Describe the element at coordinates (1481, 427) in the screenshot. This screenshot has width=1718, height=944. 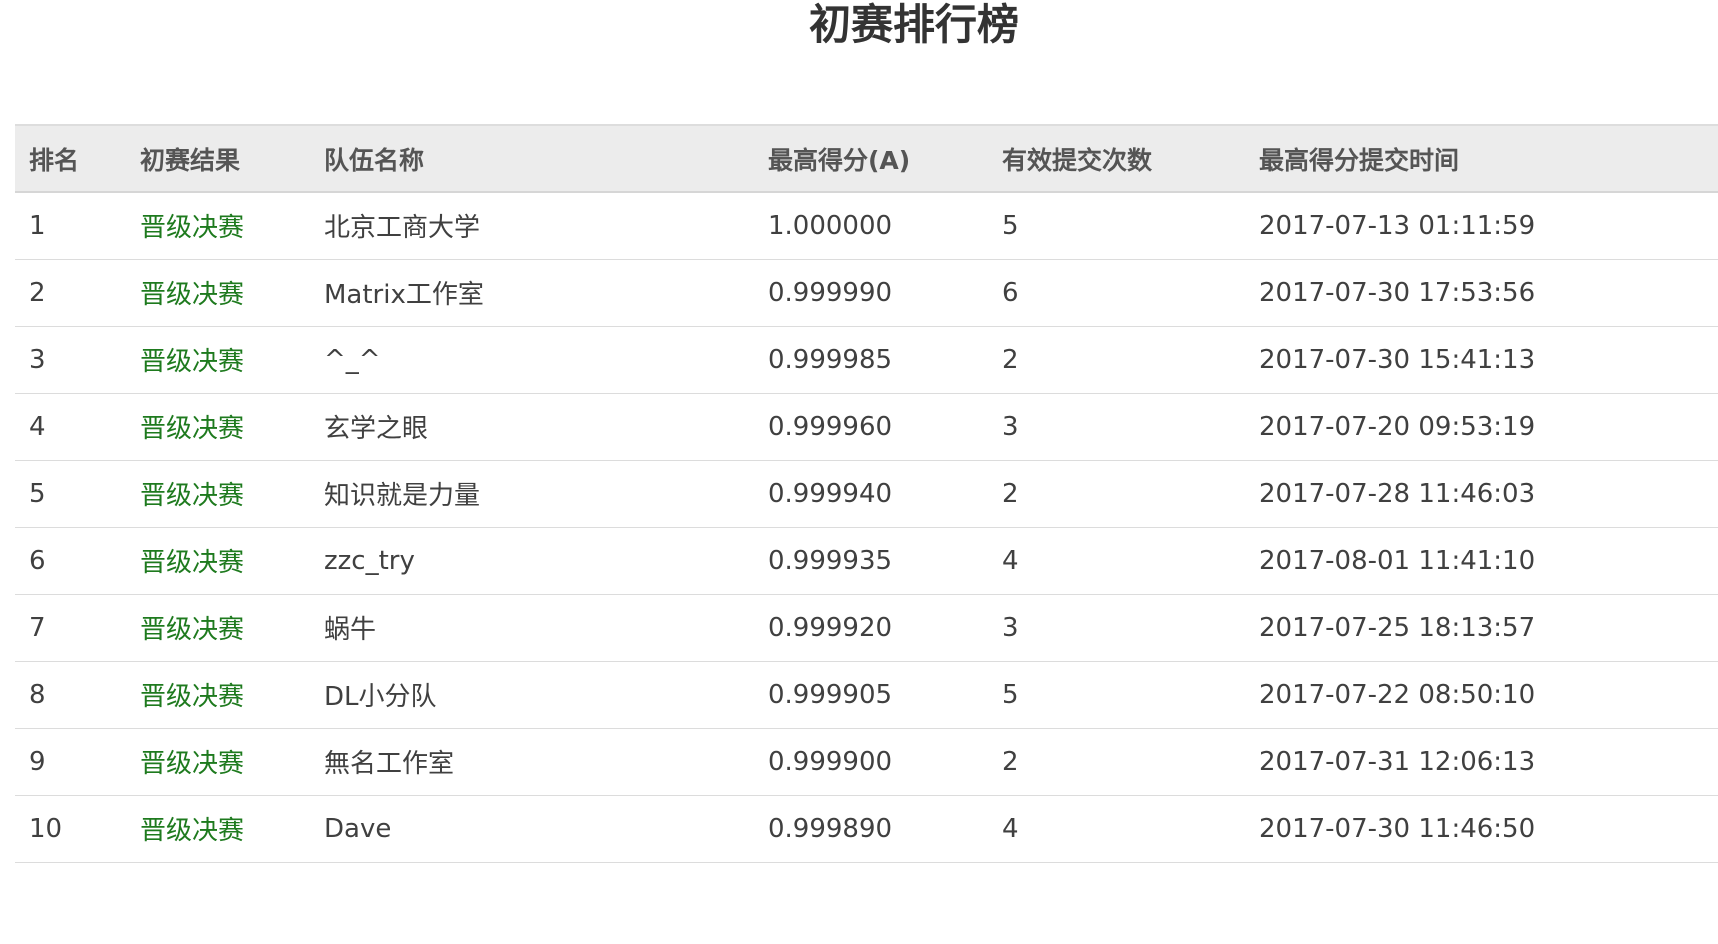
I see `cell-best-score-time: 2017-07-20 09:53:19` at that location.